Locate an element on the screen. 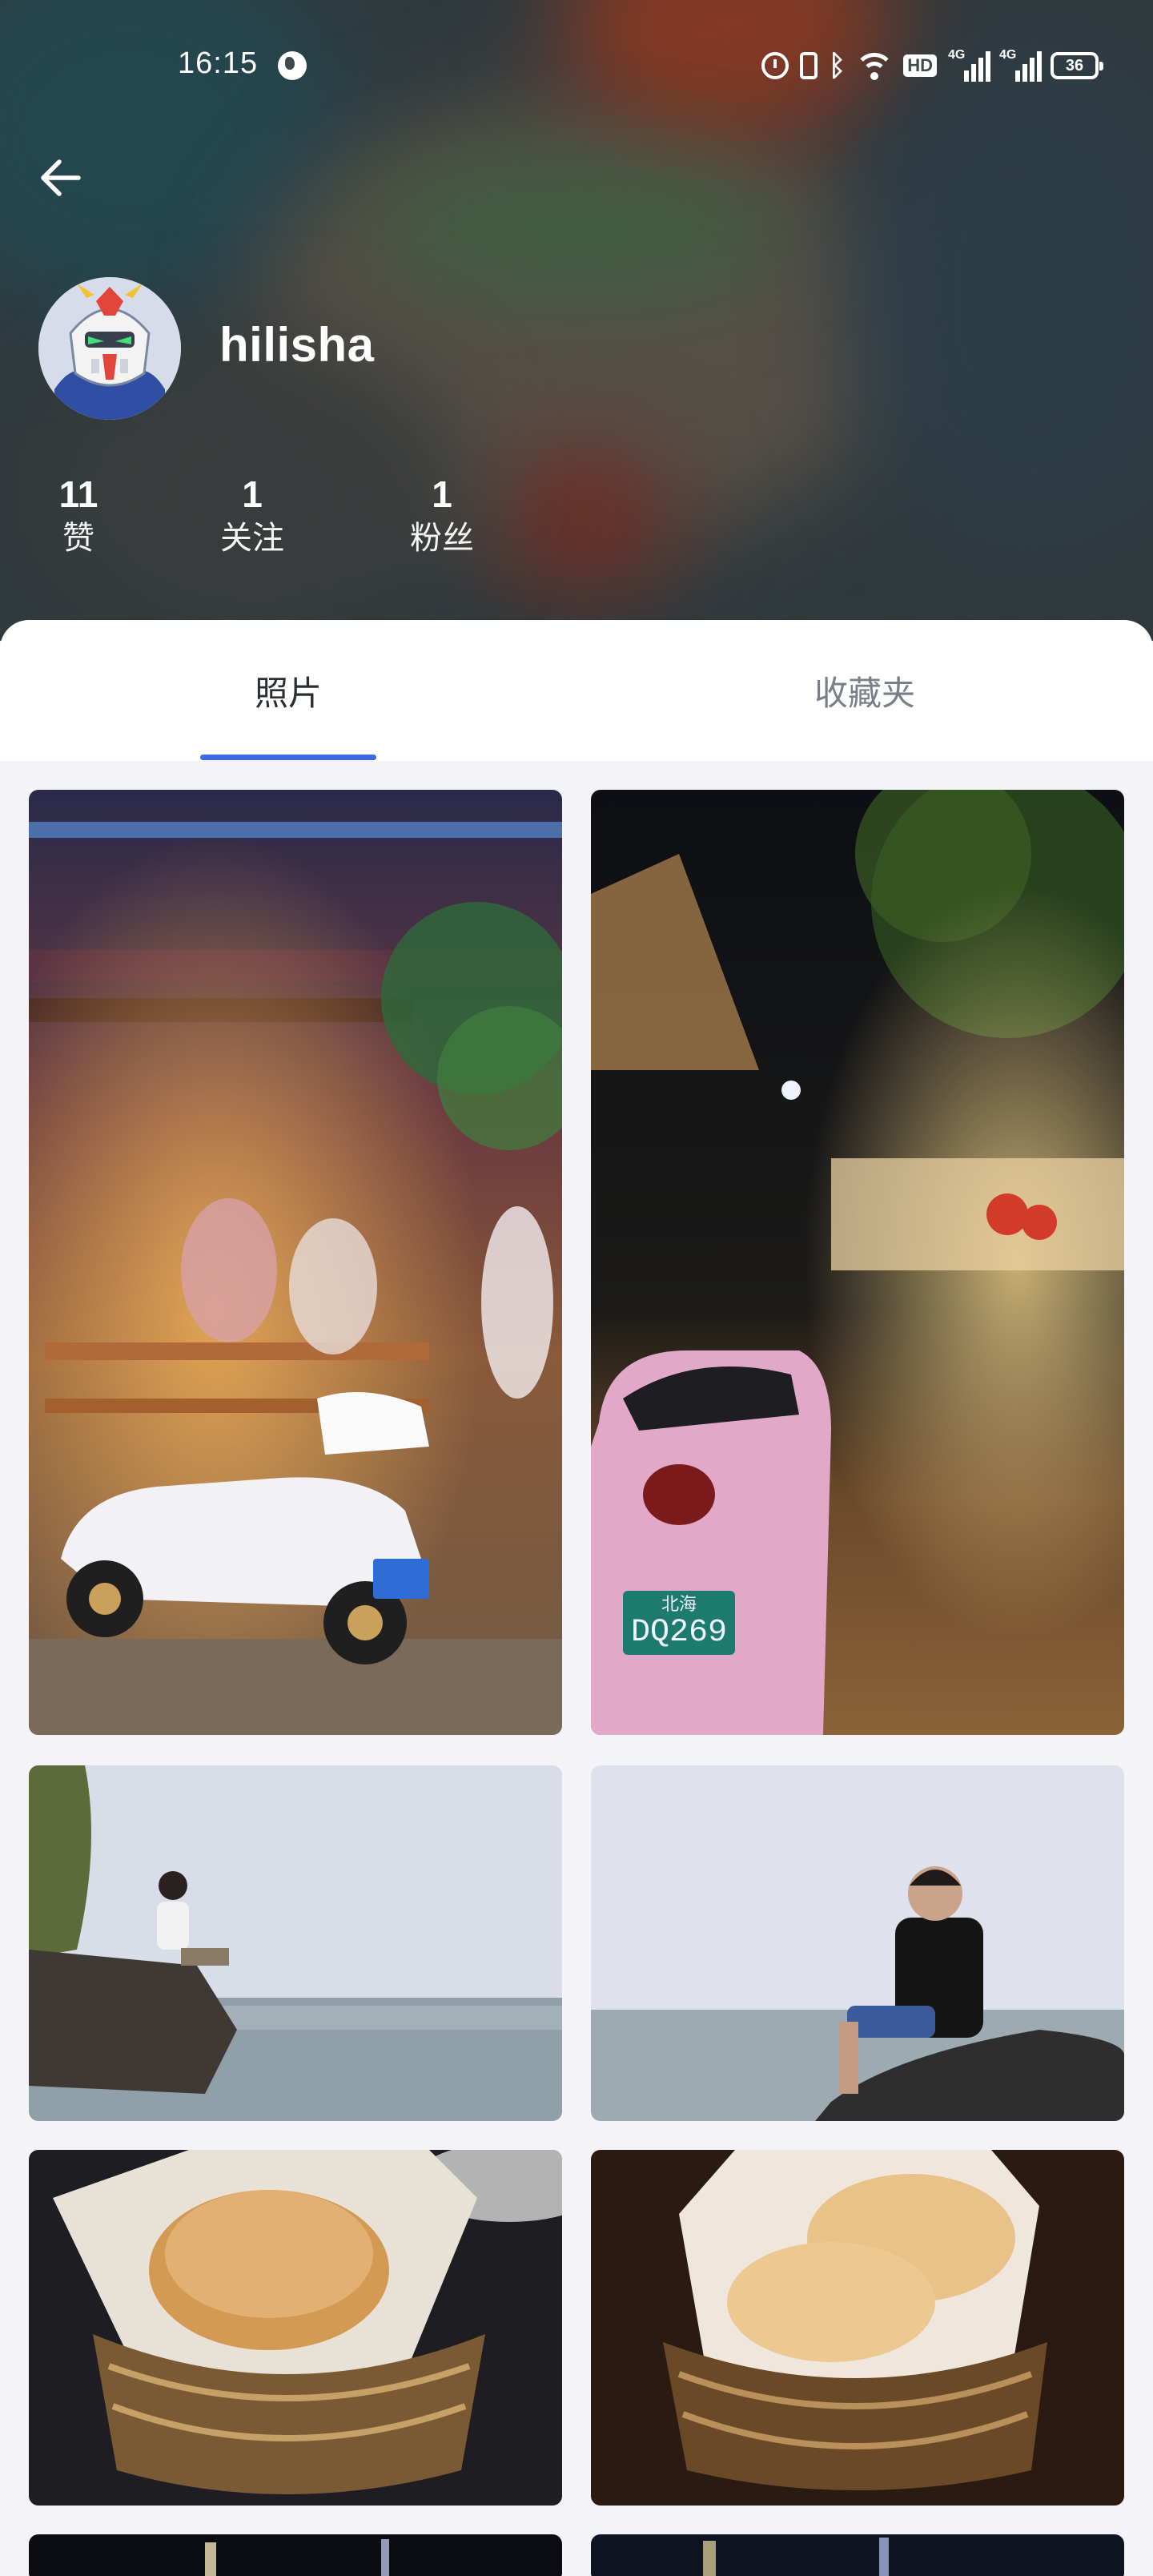 The width and height of the screenshot is (1153, 2576). license-plate-number: DQ269 is located at coordinates (679, 1633).